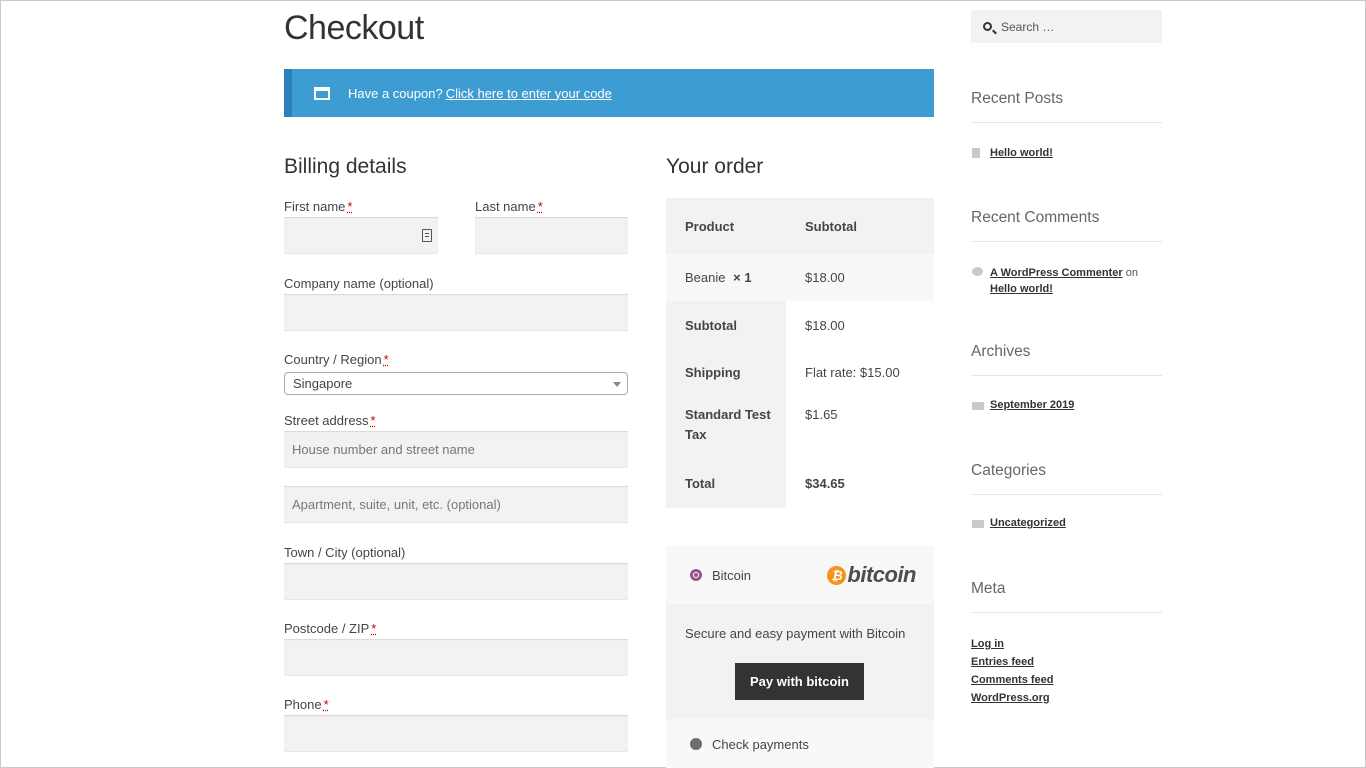 The height and width of the screenshot is (768, 1366). What do you see at coordinates (976, 153) in the screenshot?
I see `document-icon` at bounding box center [976, 153].